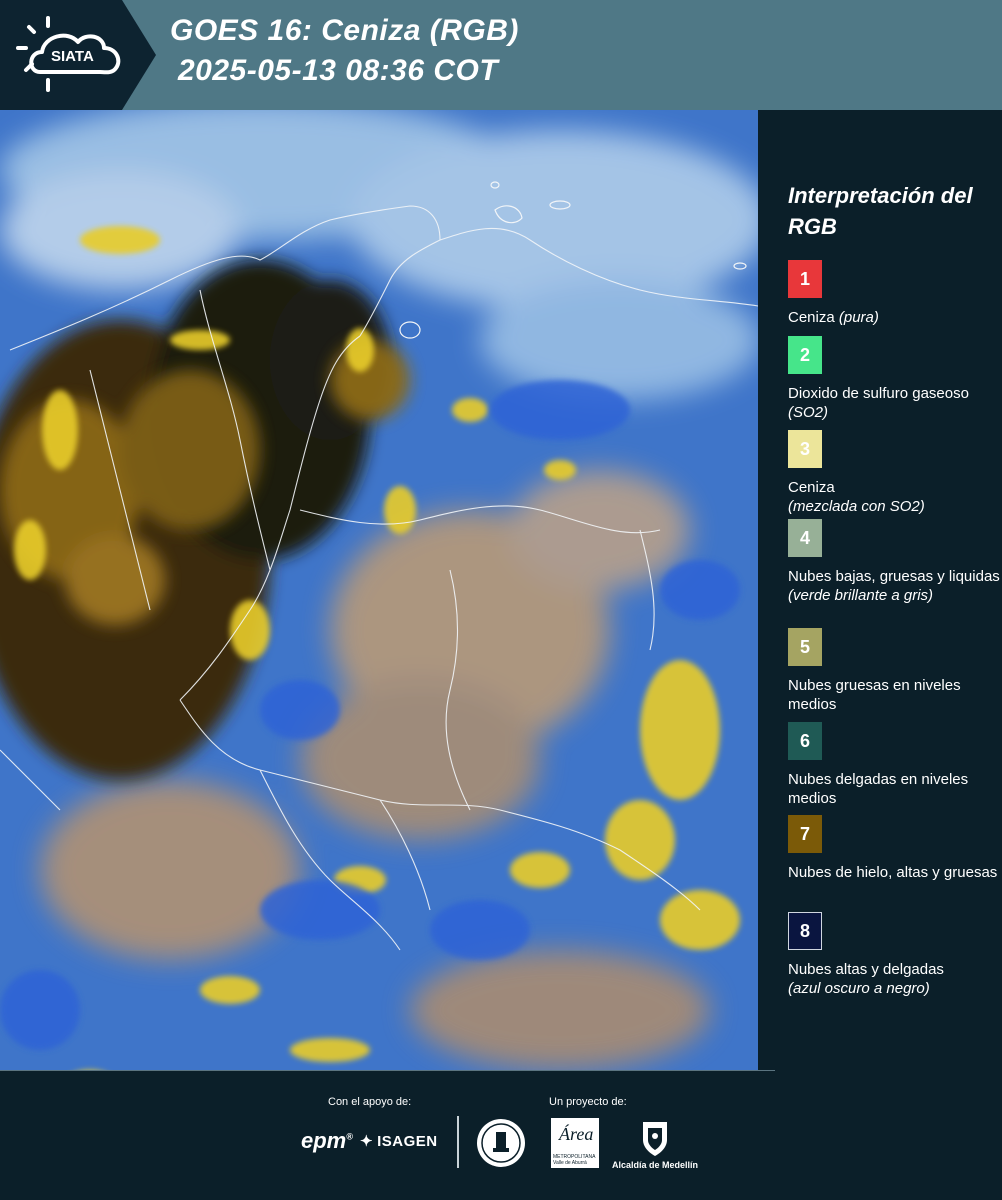 Image resolution: width=1002 pixels, height=1200 pixels. What do you see at coordinates (367, 1141) in the screenshot?
I see `isagen-star-icon: ✦` at bounding box center [367, 1141].